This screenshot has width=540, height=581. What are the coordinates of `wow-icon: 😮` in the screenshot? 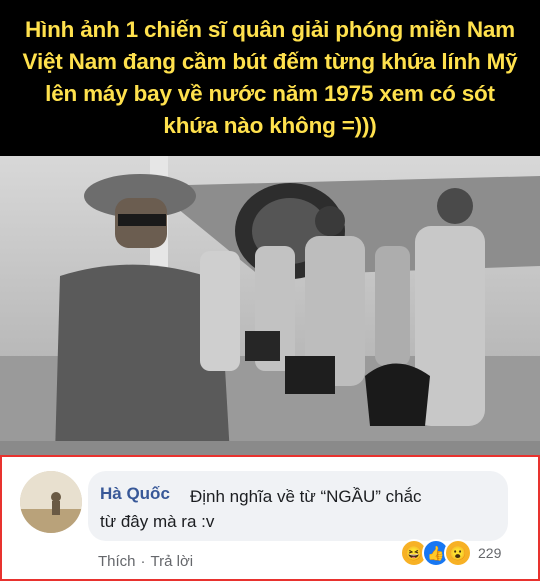 It's located at (458, 553).